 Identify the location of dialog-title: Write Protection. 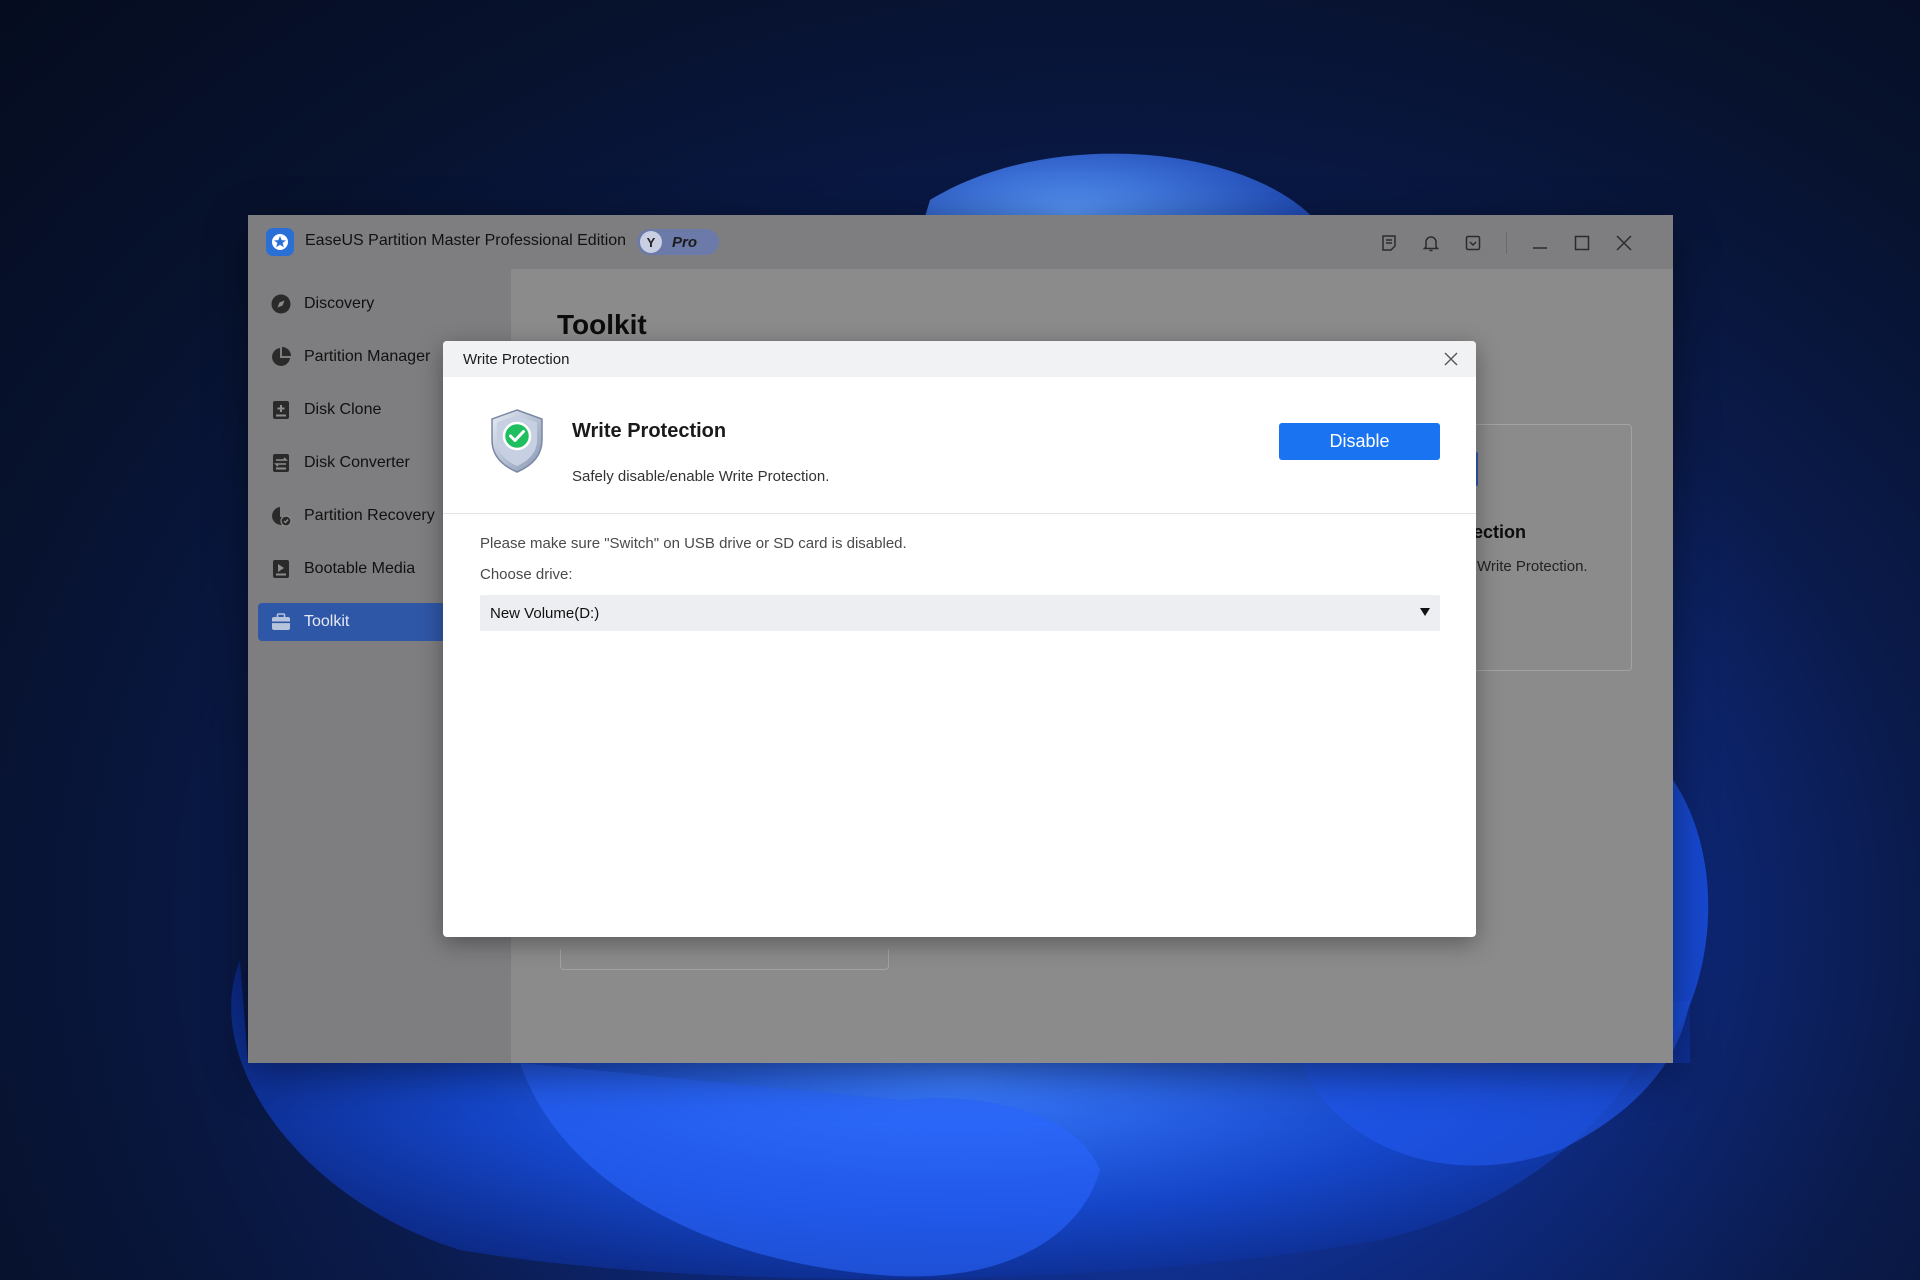
(516, 359).